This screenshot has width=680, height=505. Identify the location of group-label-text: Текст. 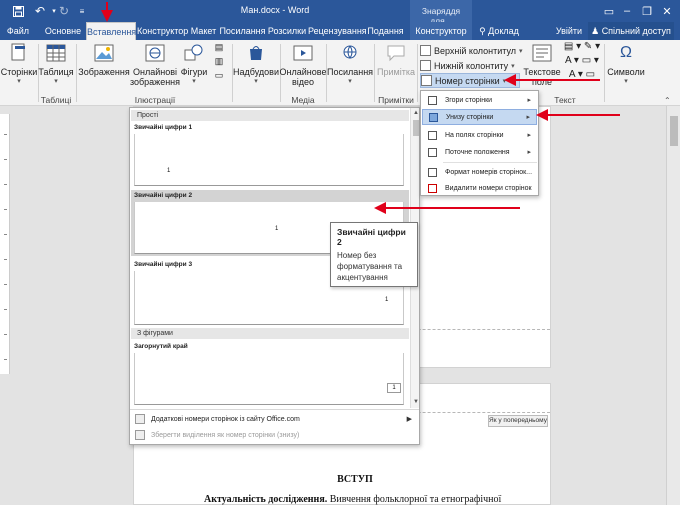
(565, 100).